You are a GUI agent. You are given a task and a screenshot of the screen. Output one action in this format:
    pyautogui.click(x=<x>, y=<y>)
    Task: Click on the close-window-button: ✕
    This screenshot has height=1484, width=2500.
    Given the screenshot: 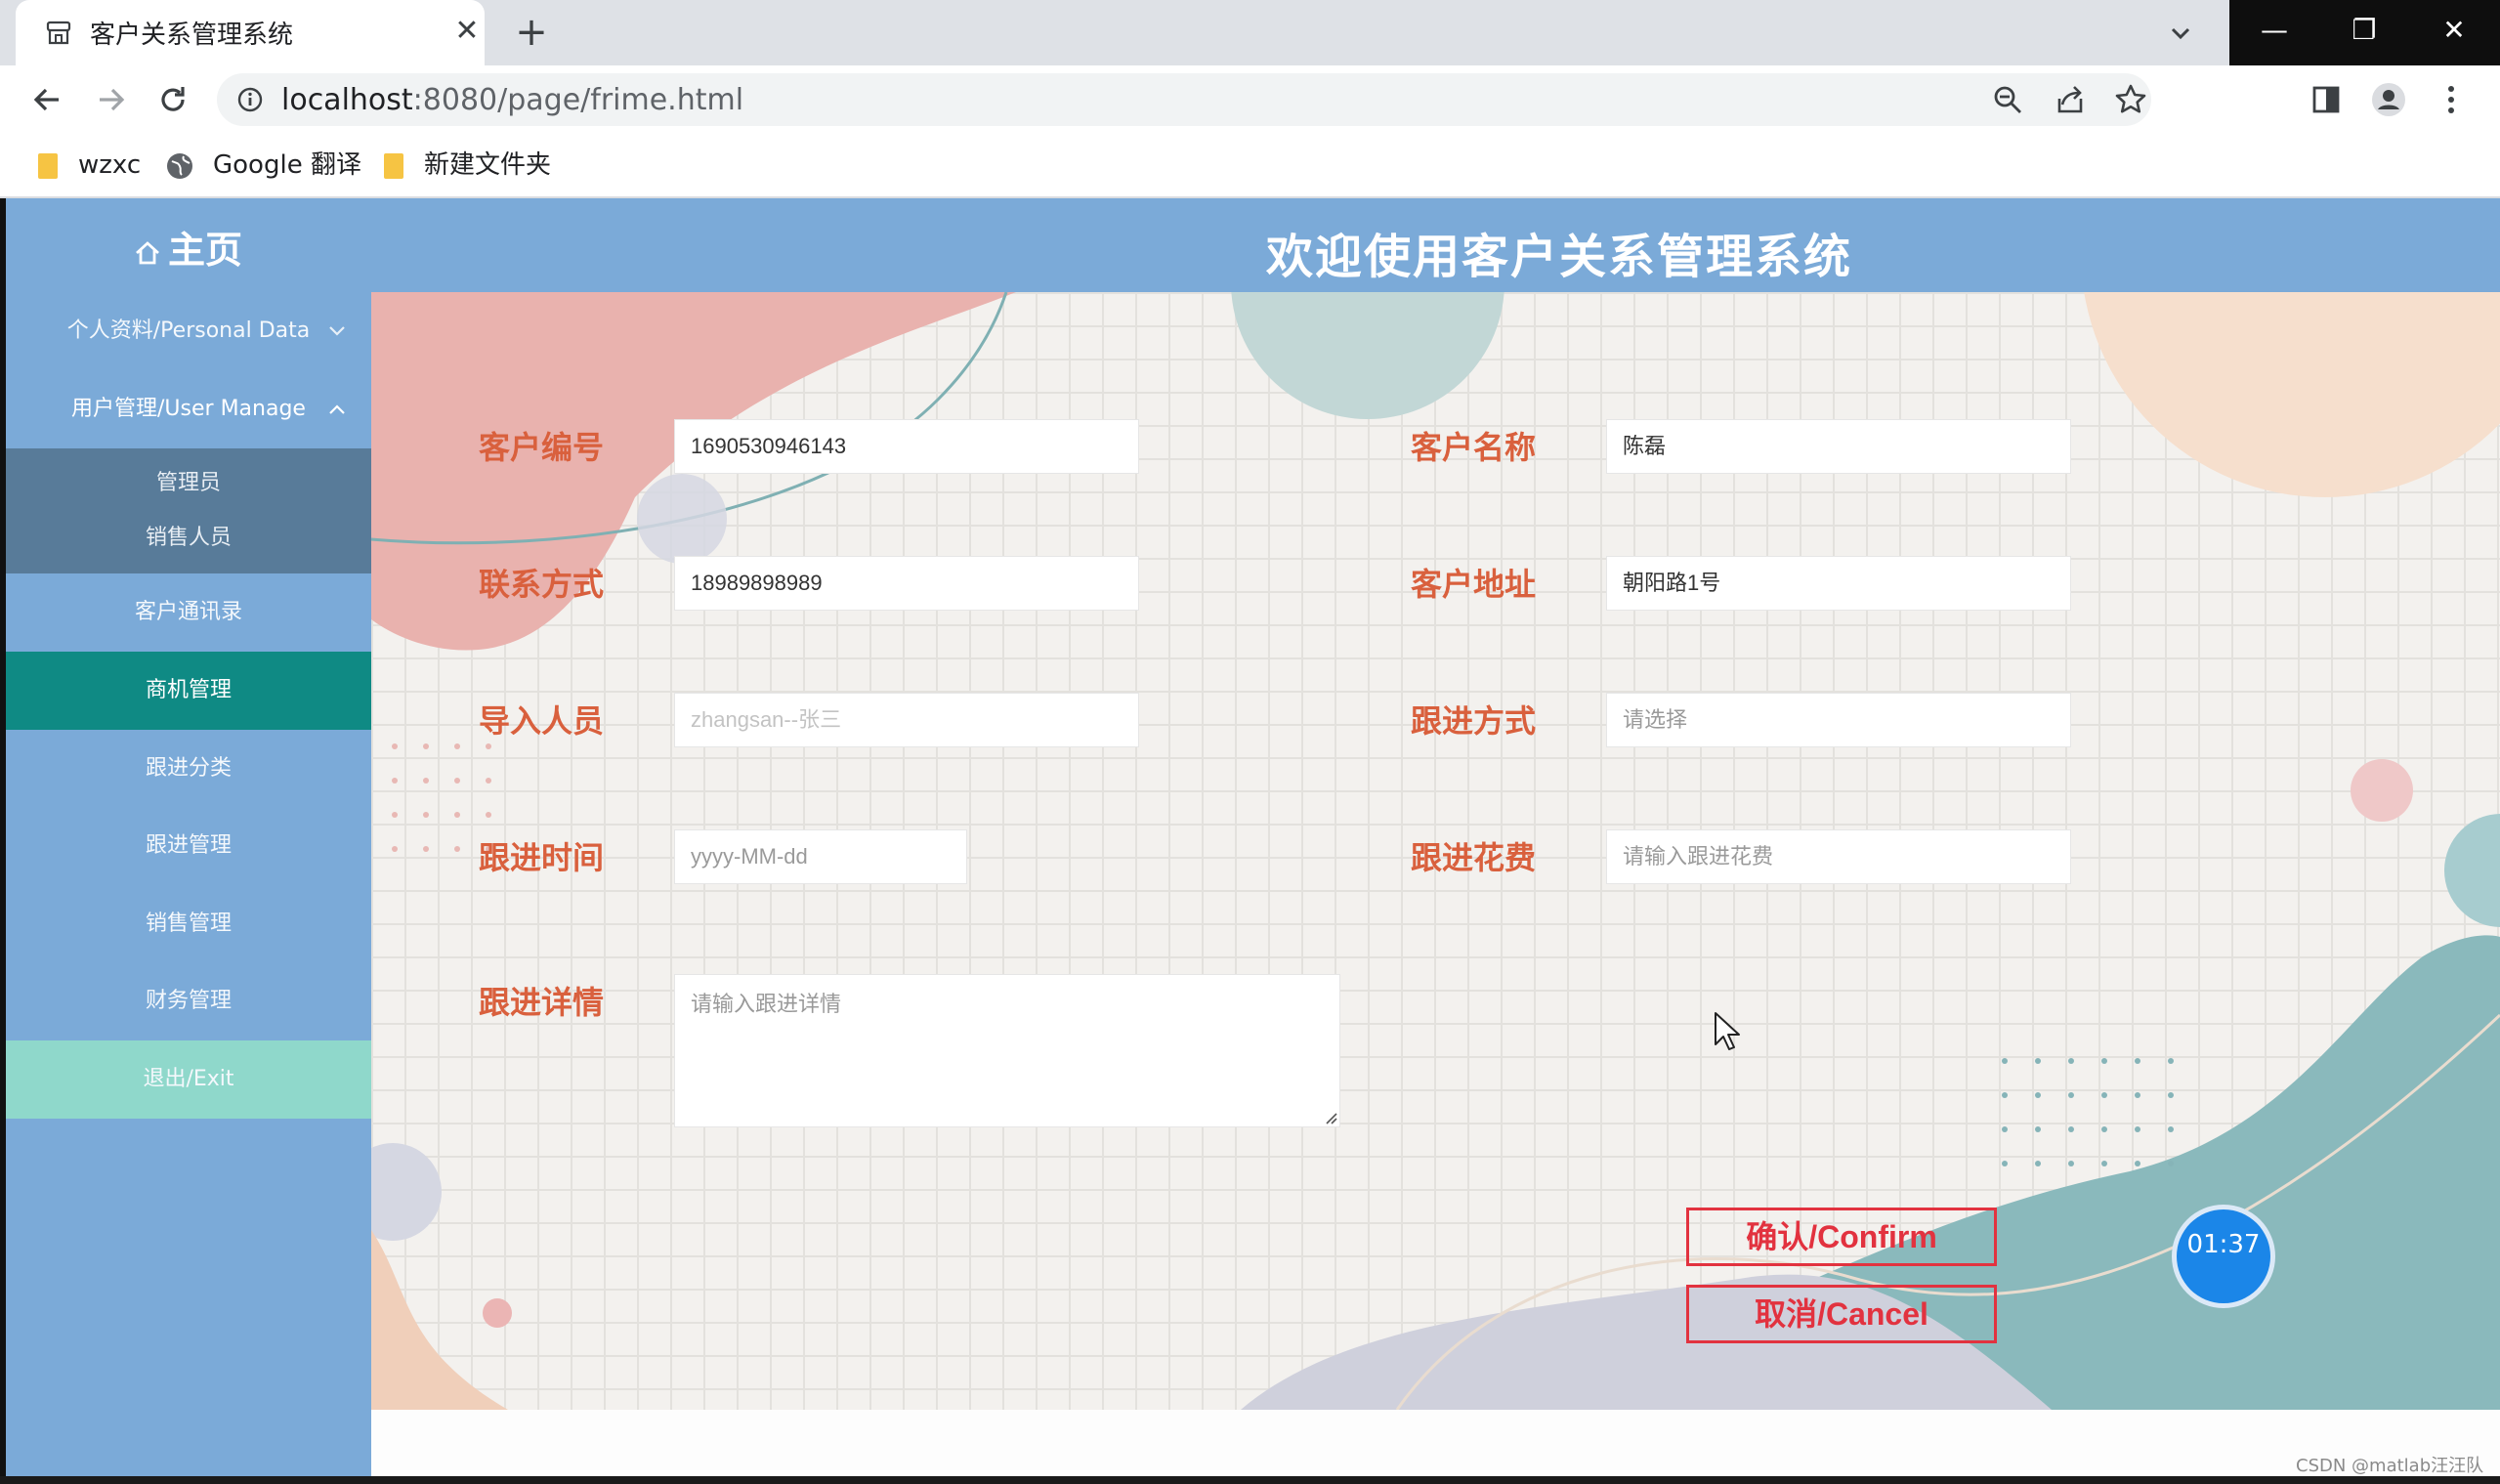 What is the action you would take?
    pyautogui.click(x=2454, y=32)
    